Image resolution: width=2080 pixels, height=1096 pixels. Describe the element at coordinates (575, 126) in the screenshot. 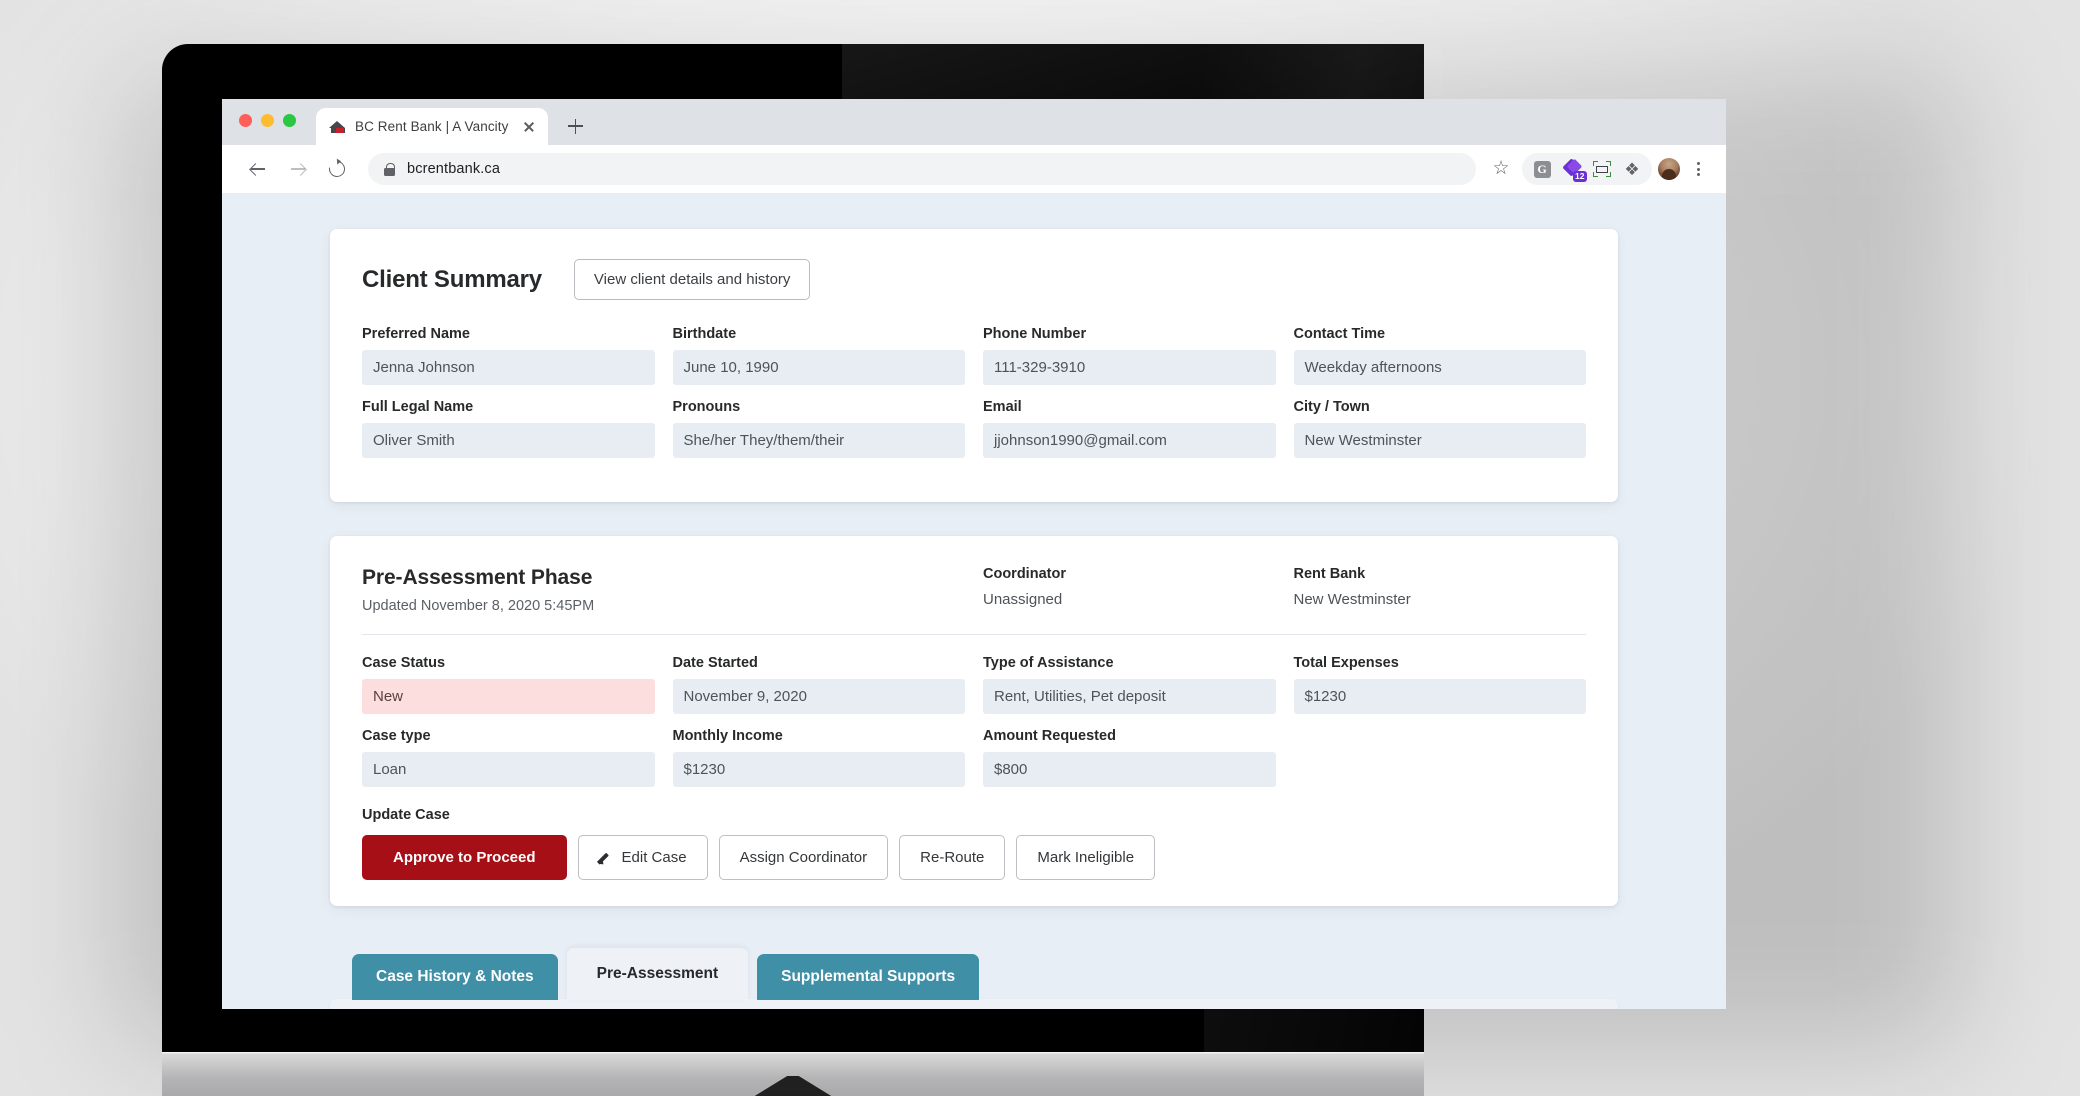

I see `new-tab-button` at that location.